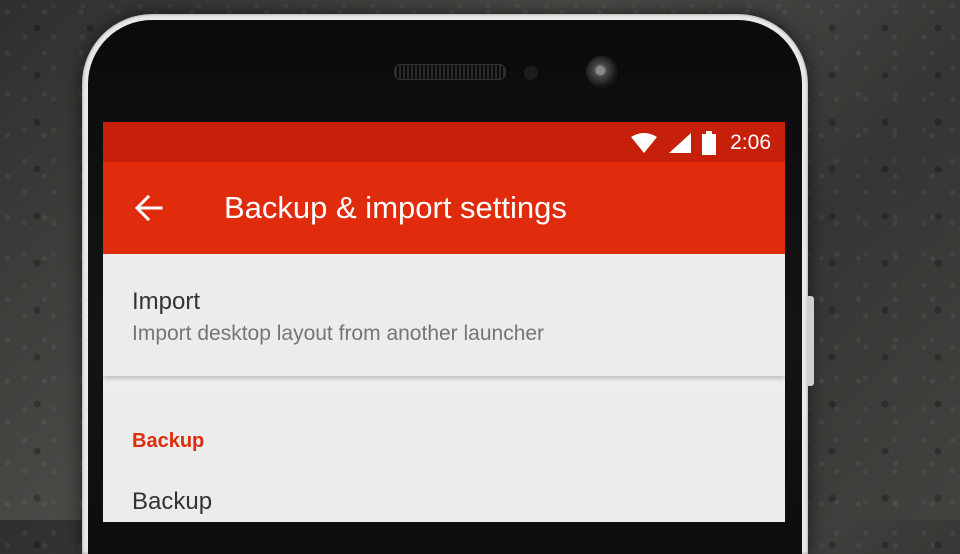  What do you see at coordinates (444, 497) in the screenshot?
I see `backup-preference: Backup` at bounding box center [444, 497].